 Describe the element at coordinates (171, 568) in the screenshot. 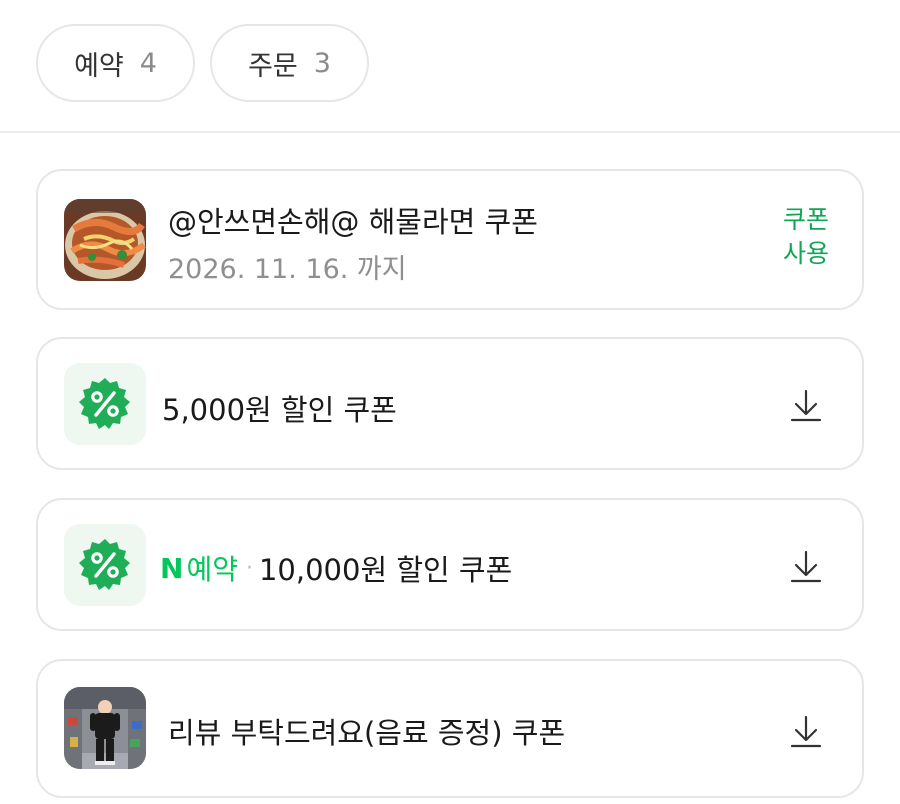

I see `naver-logo: N` at that location.